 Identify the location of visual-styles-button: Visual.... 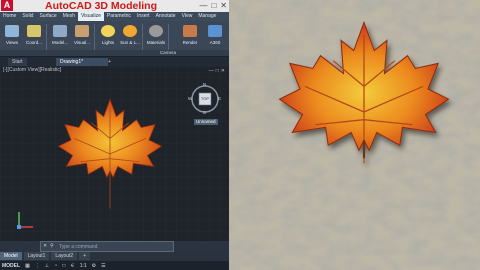
(82, 35).